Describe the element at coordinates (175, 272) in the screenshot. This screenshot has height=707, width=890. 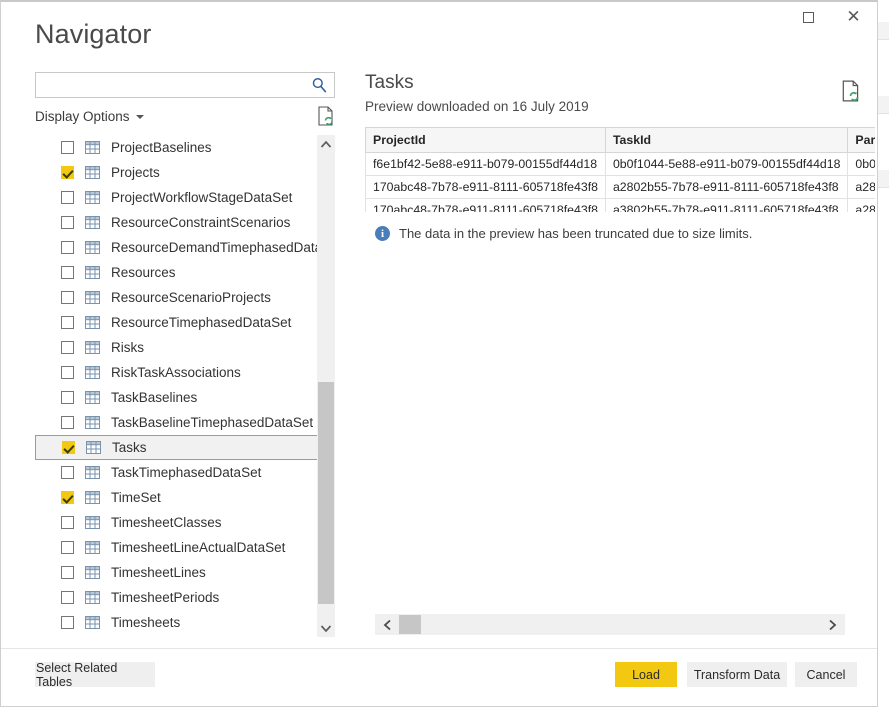
I see `tree-item-resources: Resources` at that location.